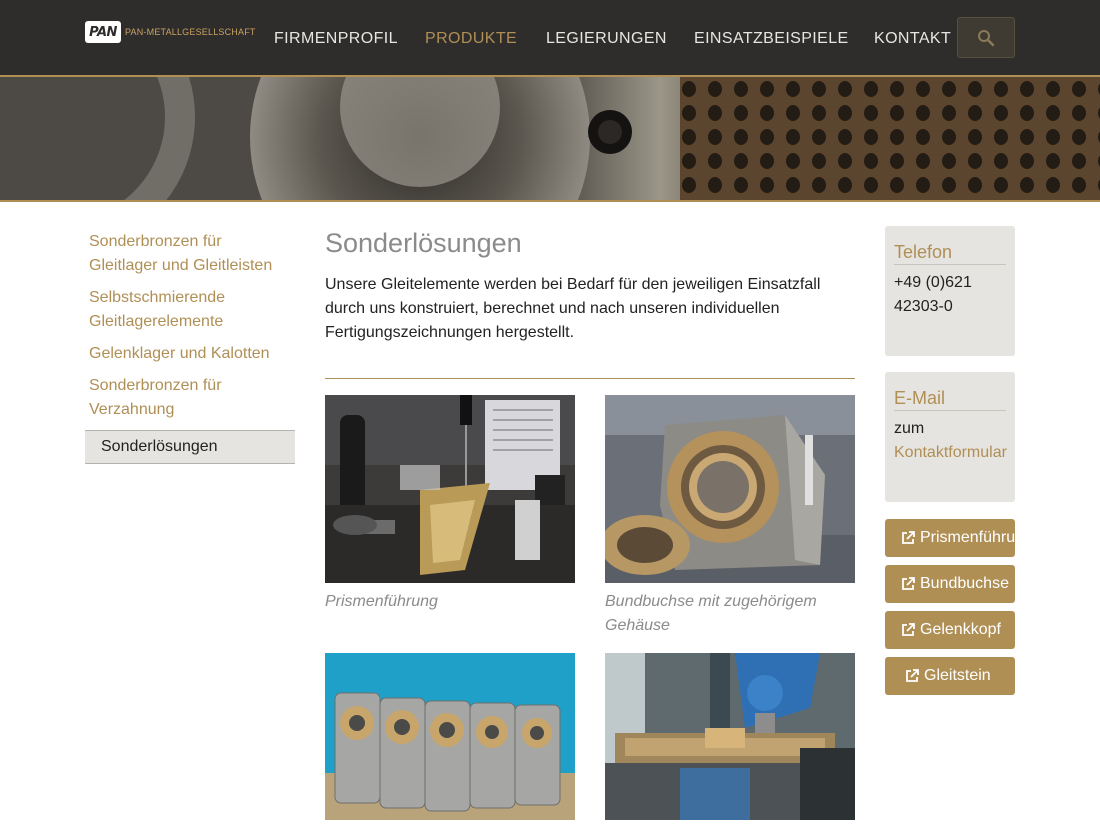 This screenshot has height=825, width=1100. I want to click on nav-legierungen: LEGIERUNGEN, so click(606, 39).